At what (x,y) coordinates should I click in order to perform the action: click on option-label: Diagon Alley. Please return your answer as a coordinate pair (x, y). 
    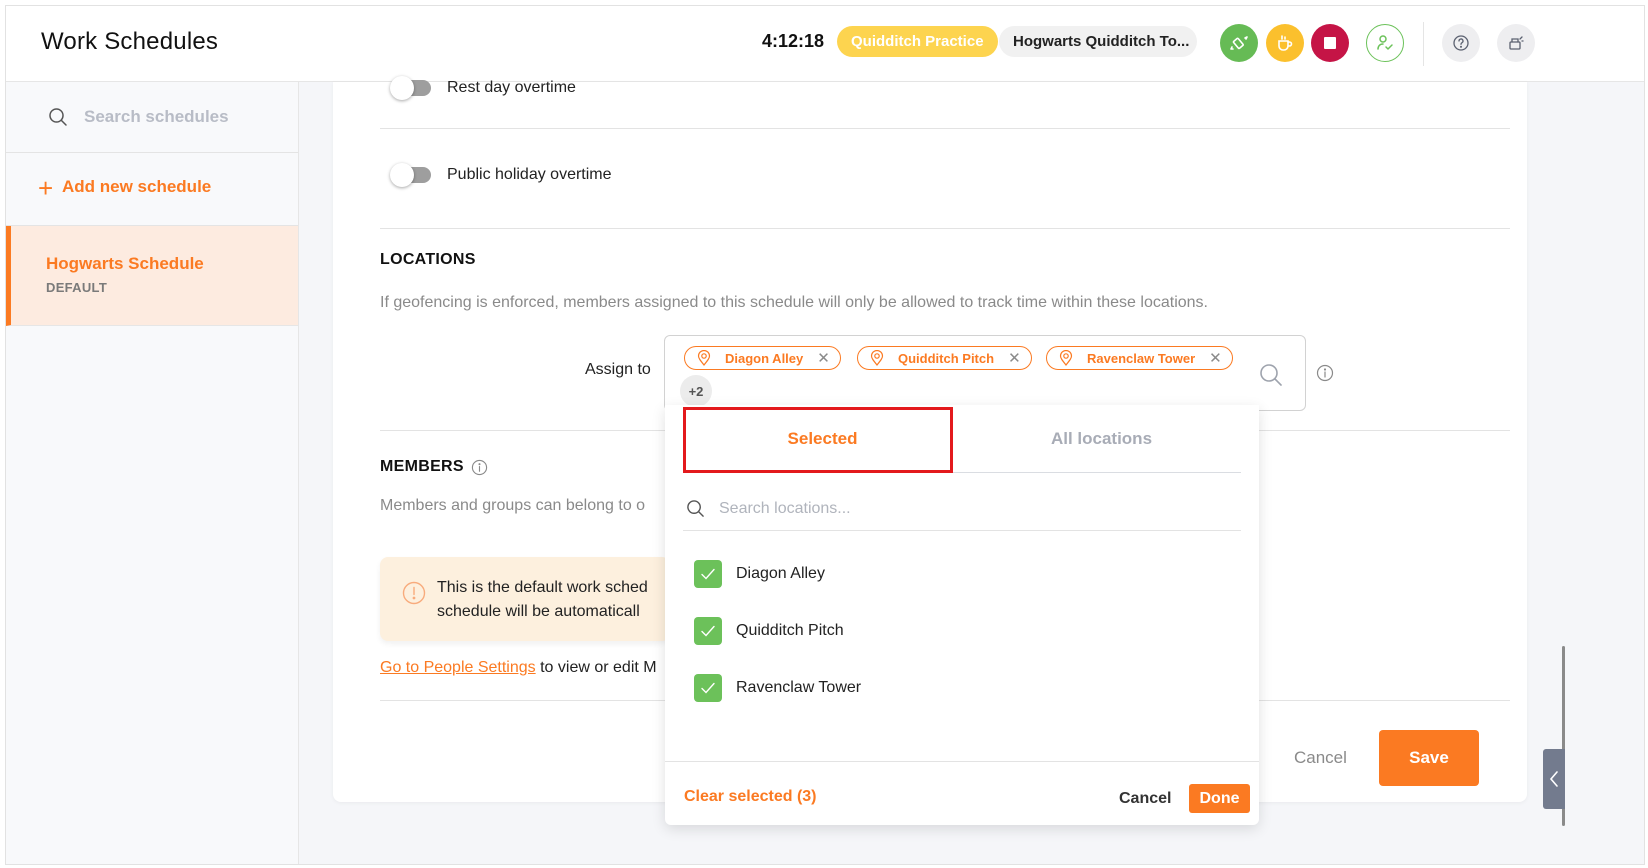
    Looking at the image, I should click on (780, 573).